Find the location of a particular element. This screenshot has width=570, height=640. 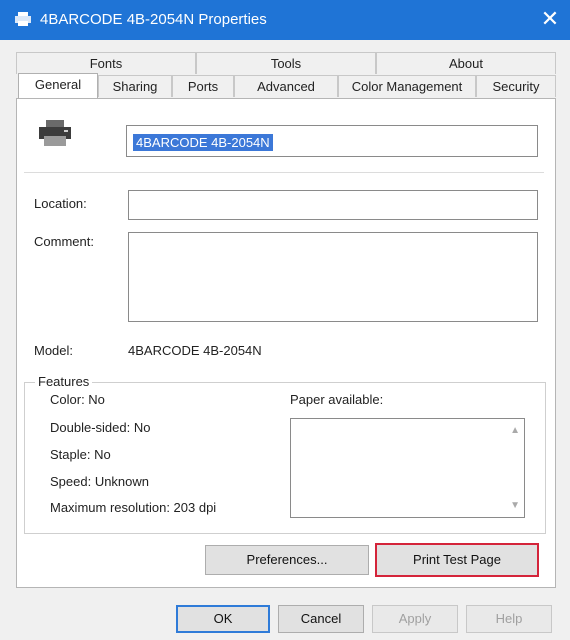

scroll-up-icon: ▲ is located at coordinates (515, 430).